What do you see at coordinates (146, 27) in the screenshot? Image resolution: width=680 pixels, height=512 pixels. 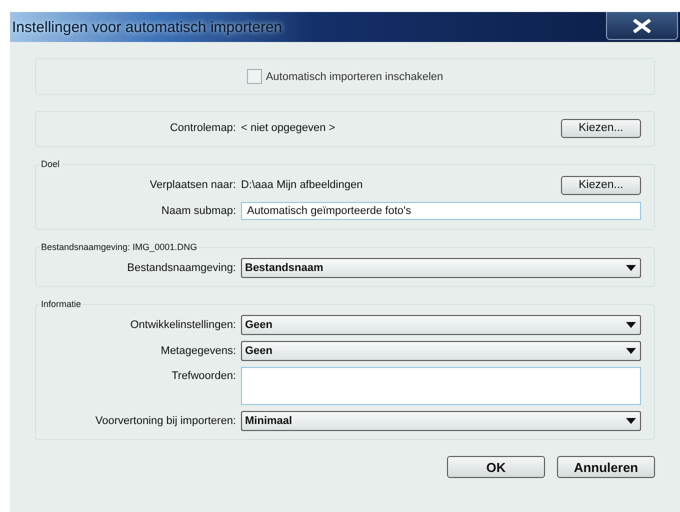 I see `window-title: Instellingen voor automatisch importeren` at bounding box center [146, 27].